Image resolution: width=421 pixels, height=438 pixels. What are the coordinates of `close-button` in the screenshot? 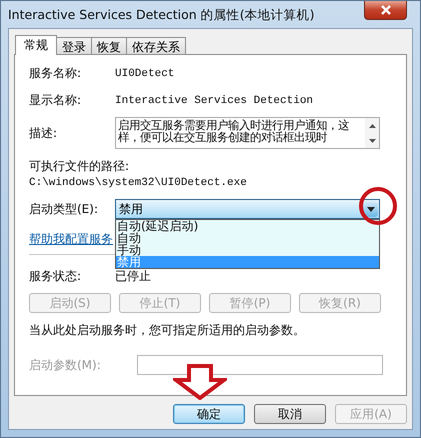 It's located at (385, 10).